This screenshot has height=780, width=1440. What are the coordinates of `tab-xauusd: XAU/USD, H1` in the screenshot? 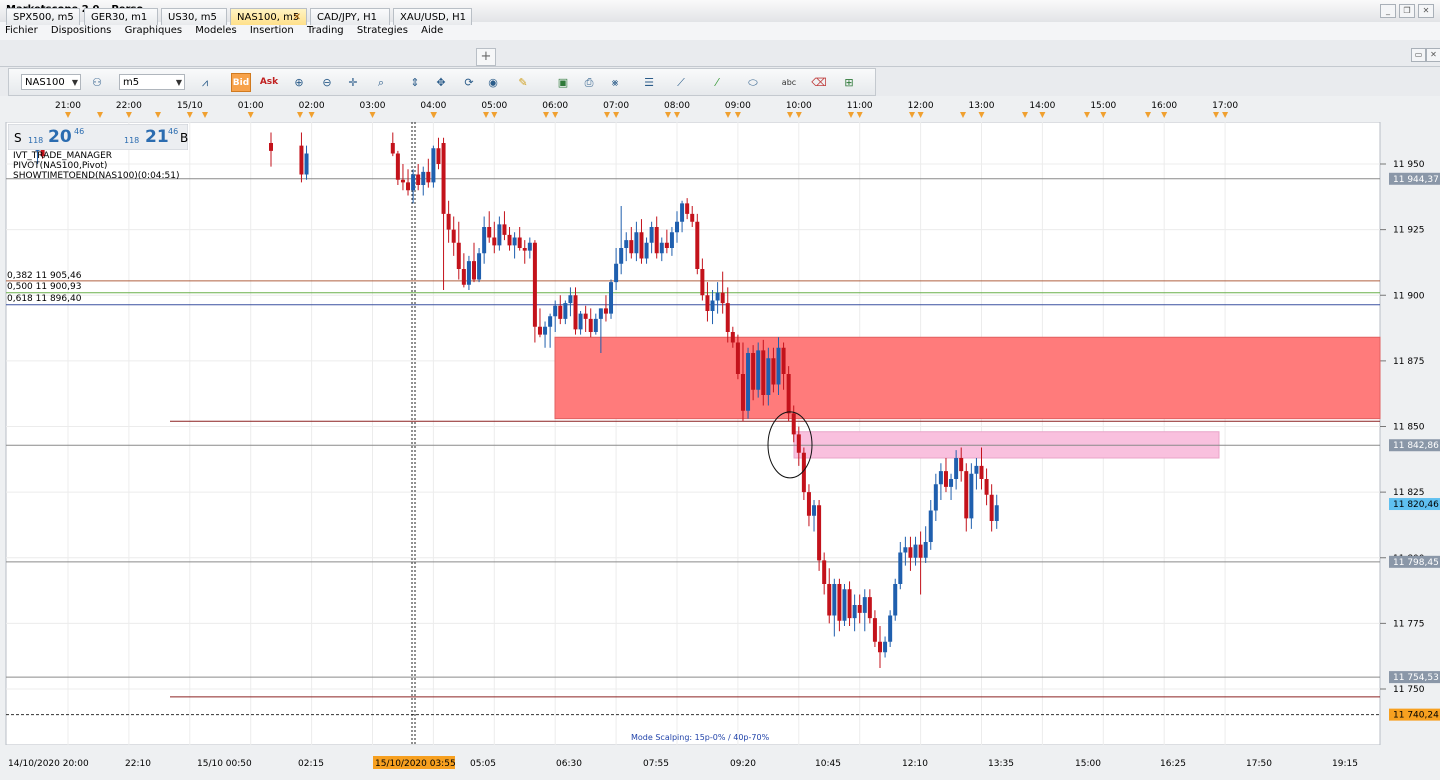 It's located at (432, 16).